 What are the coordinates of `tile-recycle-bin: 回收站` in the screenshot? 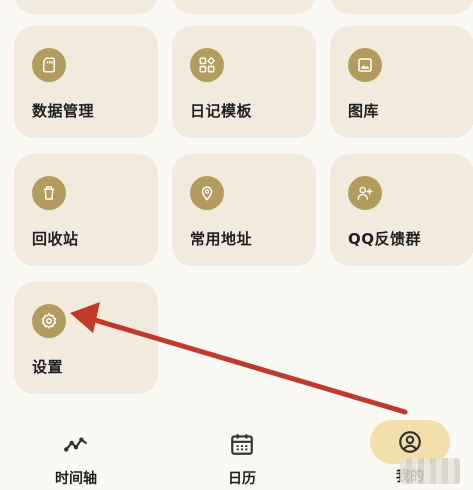 It's located at (86, 210).